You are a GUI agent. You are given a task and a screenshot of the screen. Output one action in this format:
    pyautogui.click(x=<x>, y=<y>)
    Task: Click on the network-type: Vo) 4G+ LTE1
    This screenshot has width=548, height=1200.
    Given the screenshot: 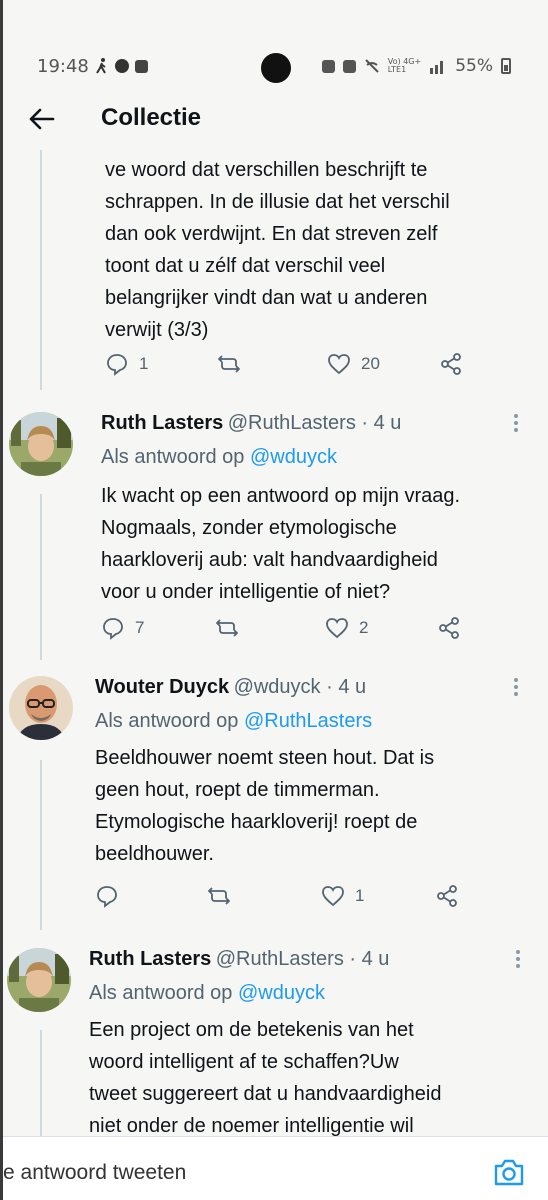 What is the action you would take?
    pyautogui.click(x=404, y=65)
    